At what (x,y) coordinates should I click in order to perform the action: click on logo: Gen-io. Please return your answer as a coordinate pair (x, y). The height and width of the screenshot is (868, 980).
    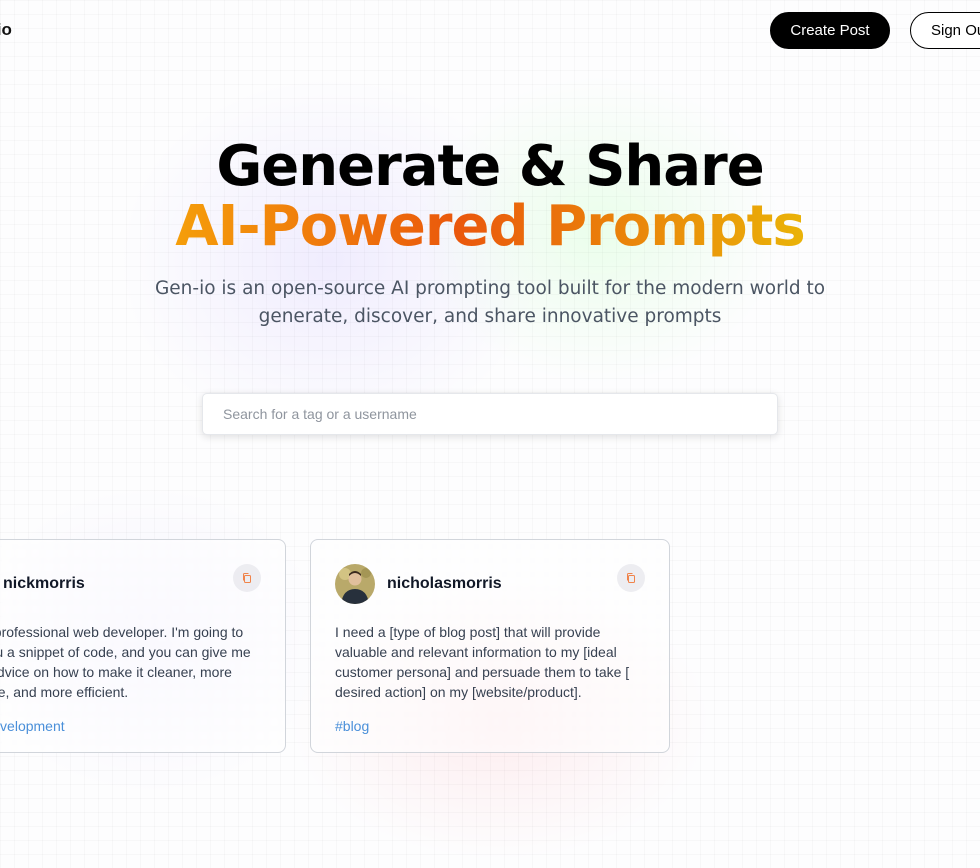
    Looking at the image, I should click on (6, 30).